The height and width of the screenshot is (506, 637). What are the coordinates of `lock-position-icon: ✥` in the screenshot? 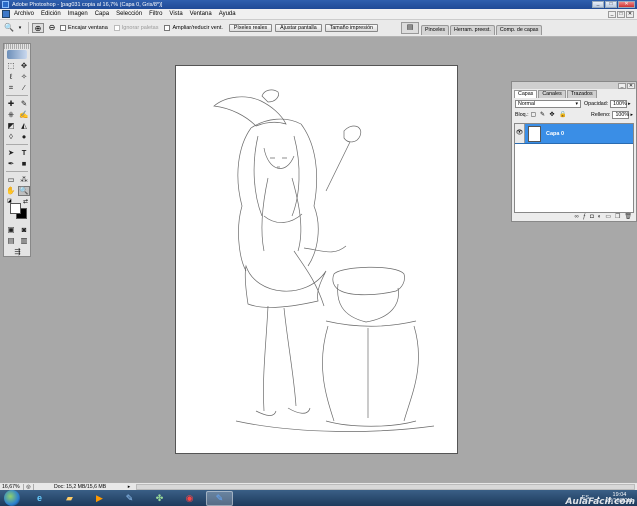 It's located at (553, 115).